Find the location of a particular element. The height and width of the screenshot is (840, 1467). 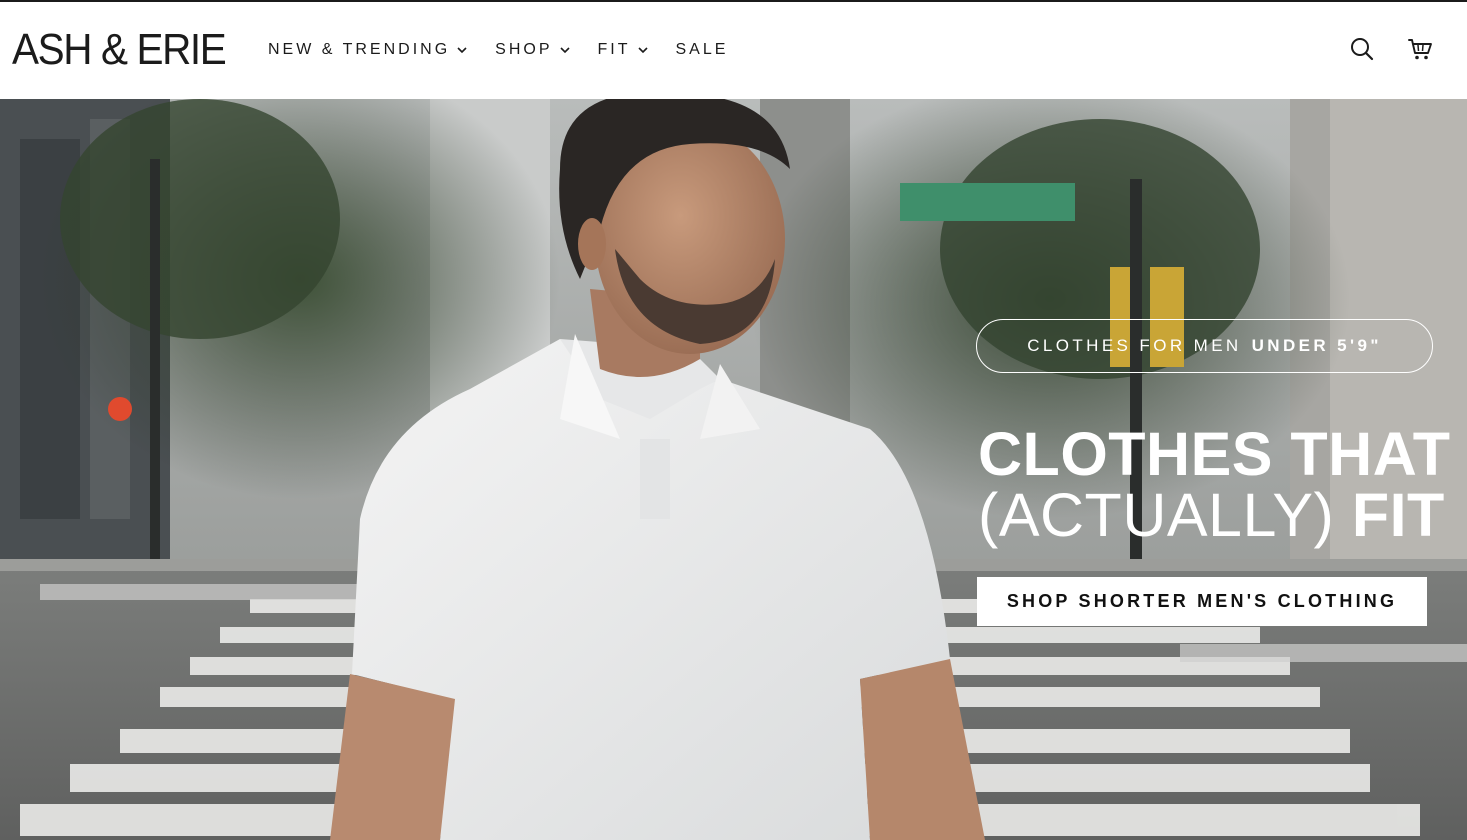

nav-item-fit: FIT is located at coordinates (624, 50).